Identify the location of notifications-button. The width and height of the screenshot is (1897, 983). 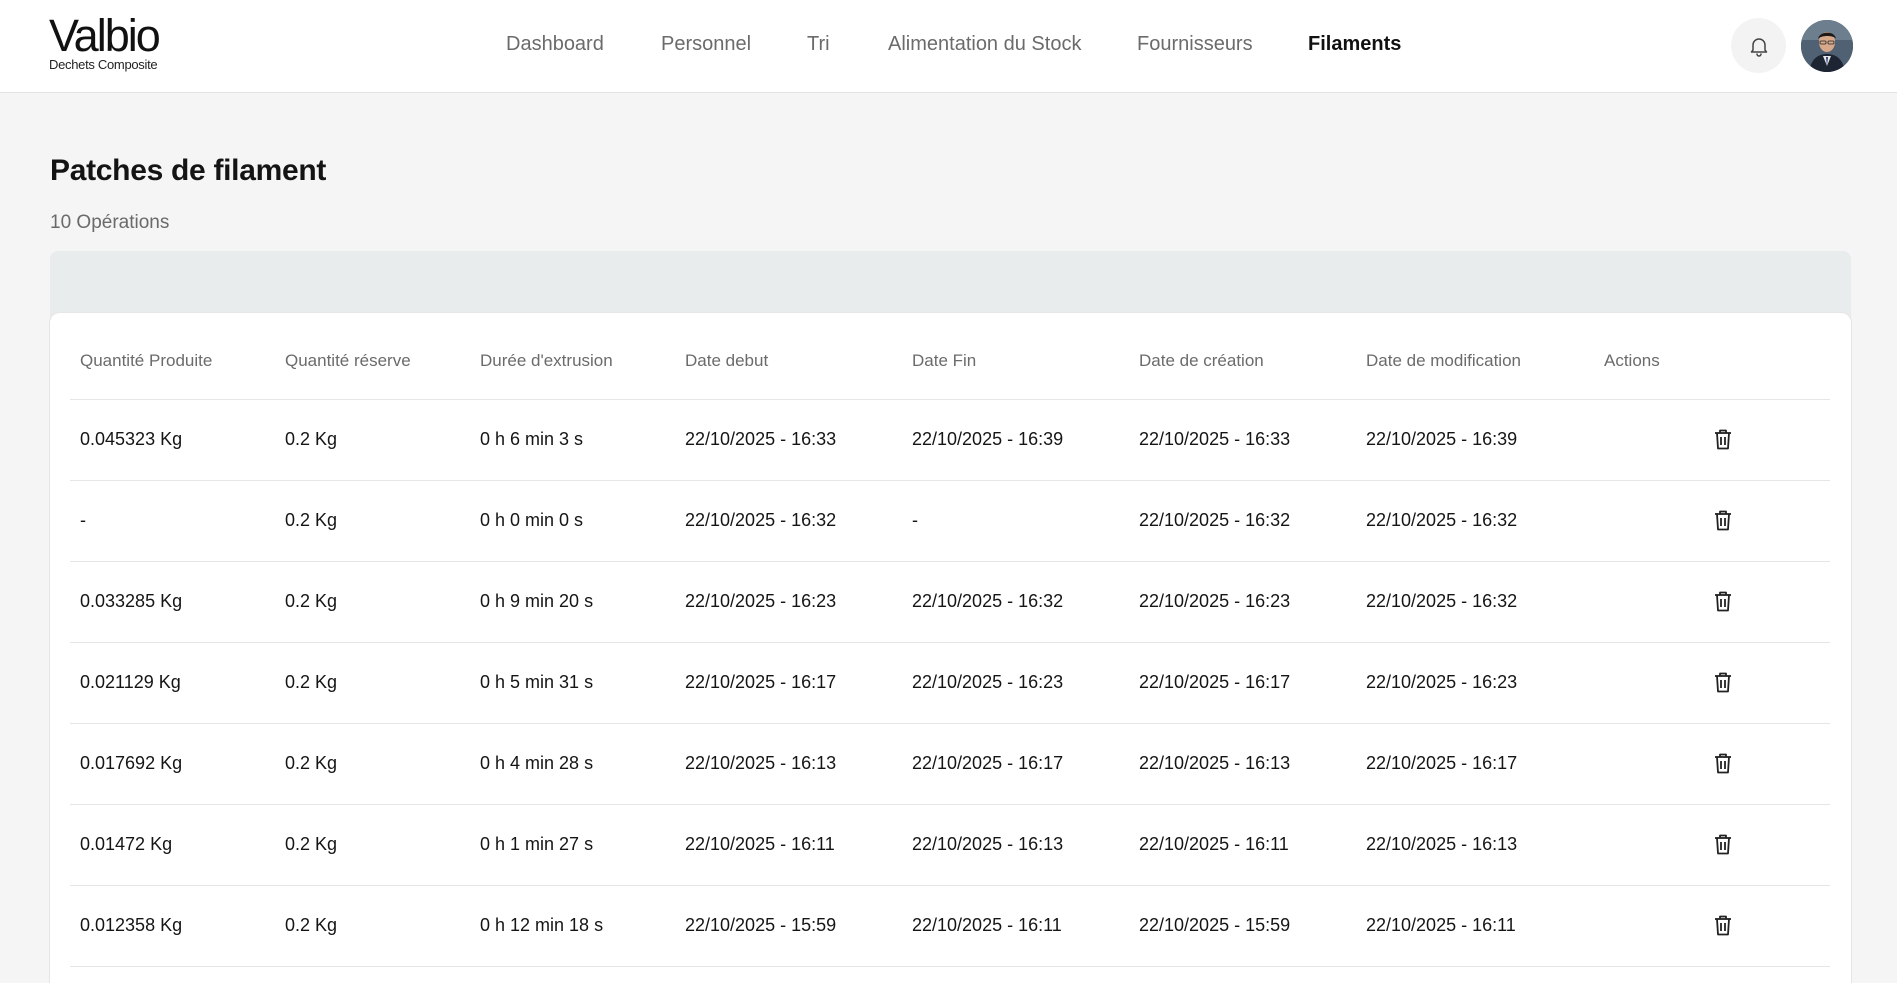
(1758, 45).